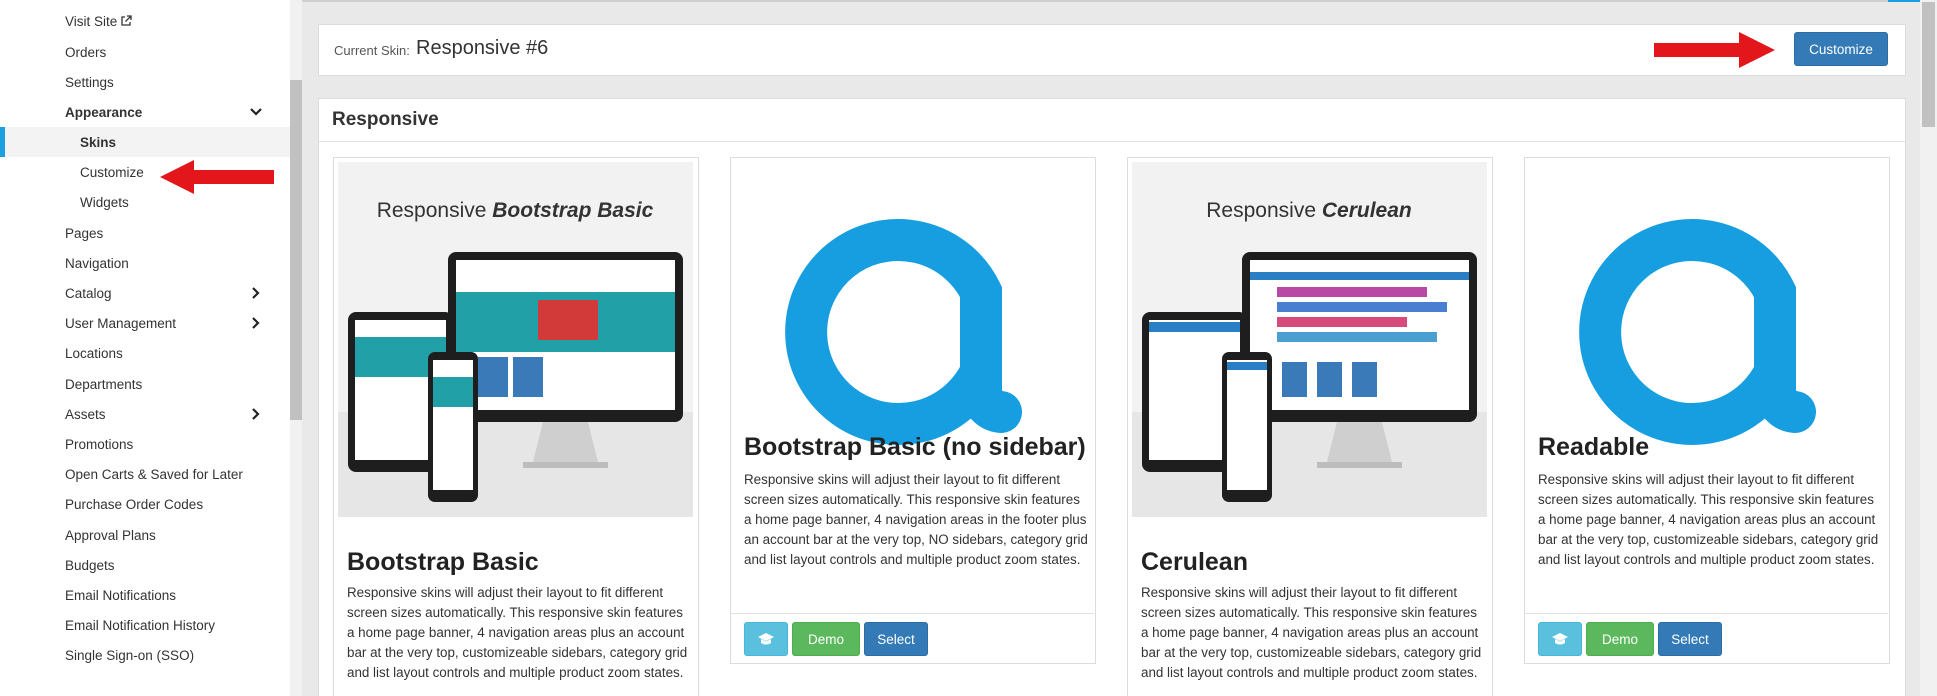 The height and width of the screenshot is (696, 1937). I want to click on svg-text: Responsive Cerulean, so click(1308, 210).